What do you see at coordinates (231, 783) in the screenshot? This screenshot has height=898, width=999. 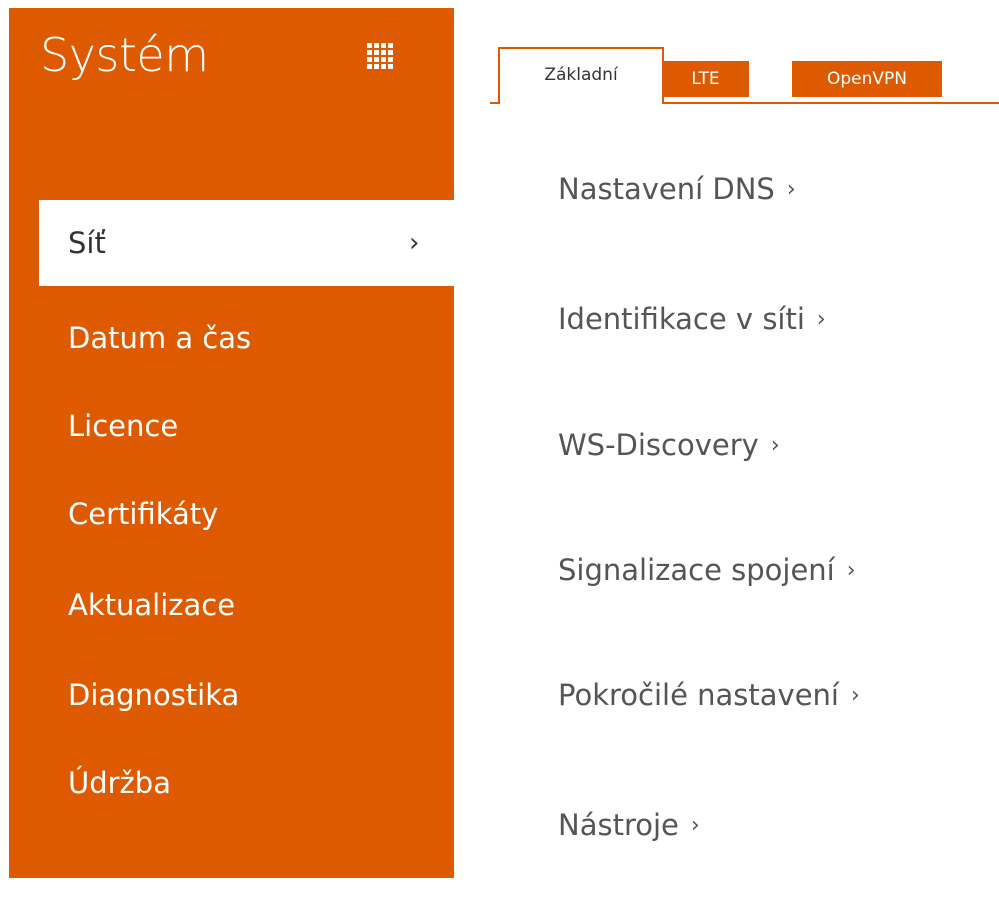 I see `sidebar-item-udrzba: Údržba` at bounding box center [231, 783].